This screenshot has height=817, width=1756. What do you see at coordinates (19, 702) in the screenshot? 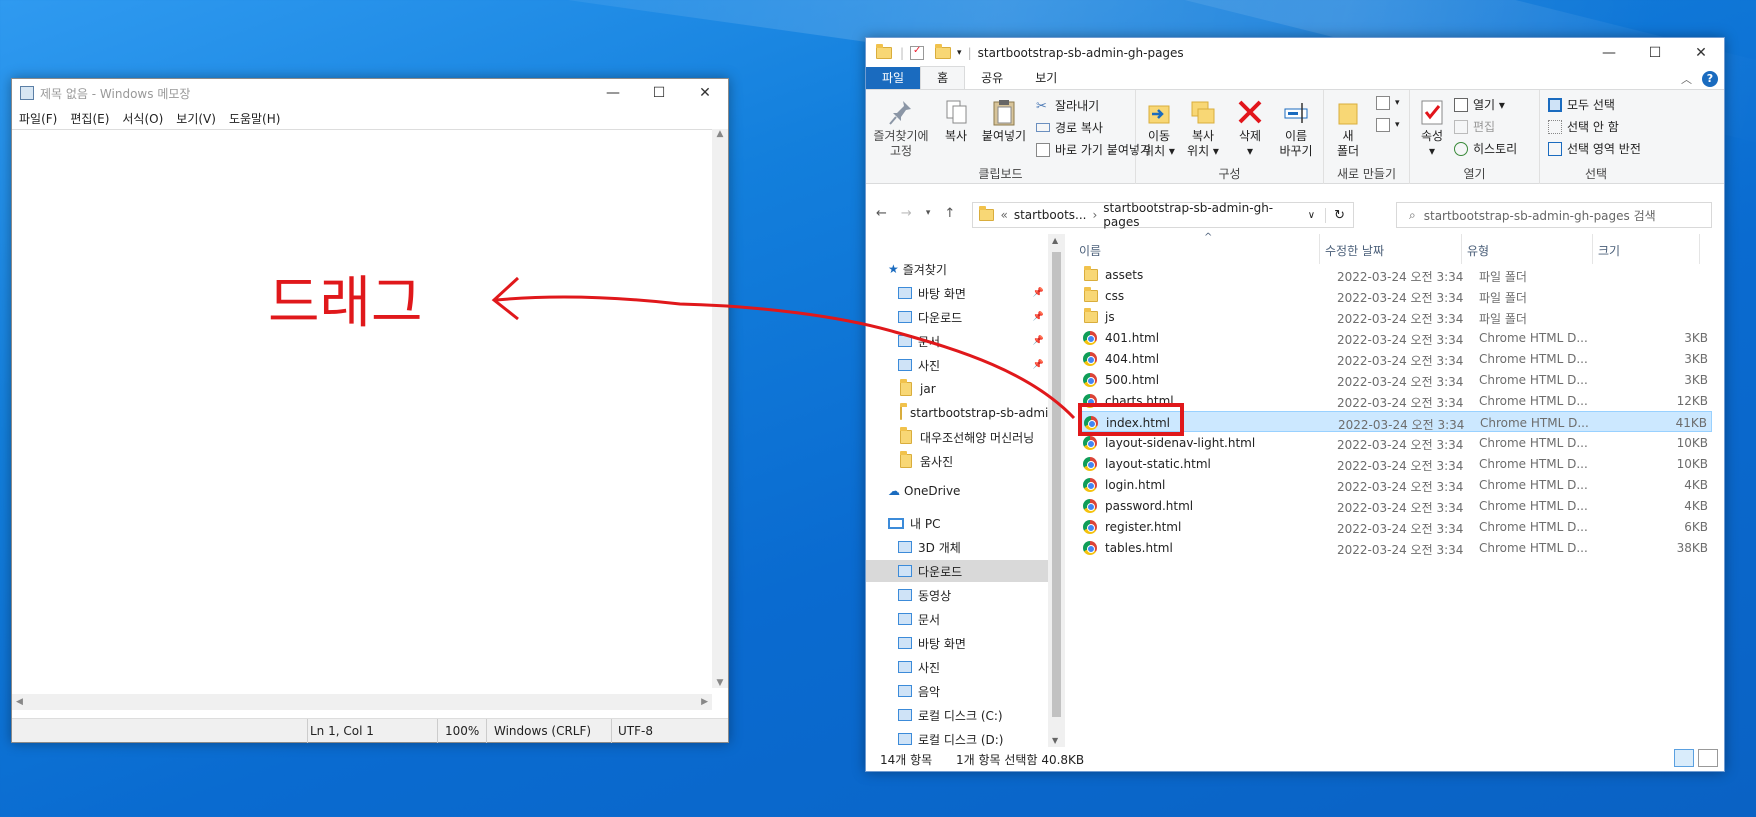
I see `scroll-left-icon: ◀` at bounding box center [19, 702].